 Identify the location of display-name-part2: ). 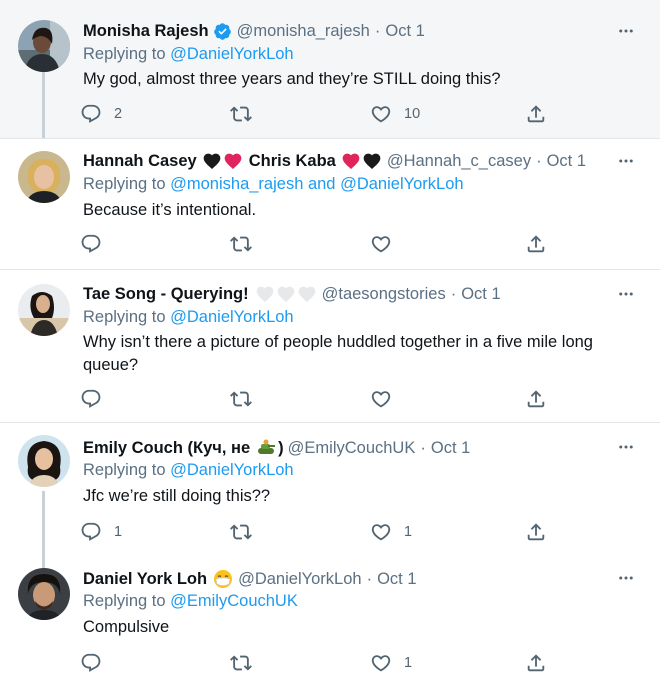
(281, 448).